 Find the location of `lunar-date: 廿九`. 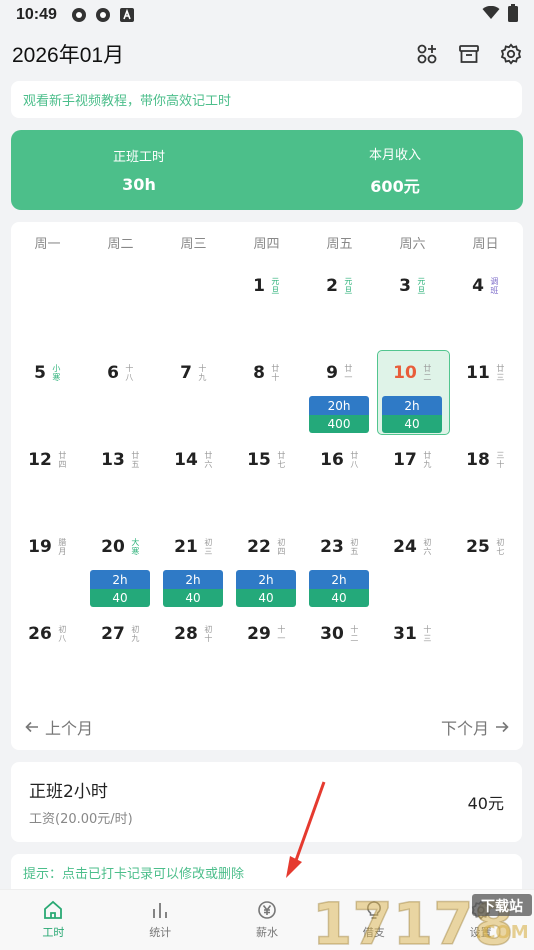

lunar-date: 廿九 is located at coordinates (427, 460).